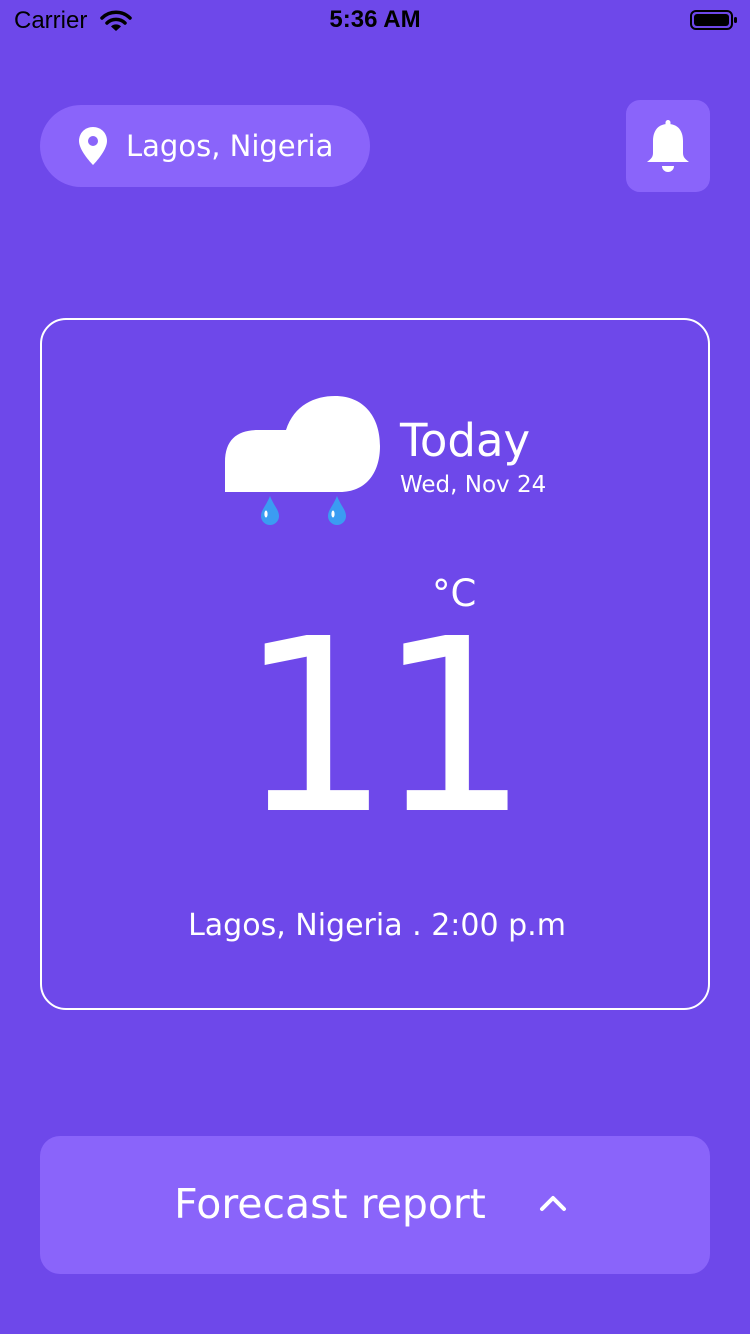  Describe the element at coordinates (302, 460) in the screenshot. I see `rain-cloud-icon` at that location.